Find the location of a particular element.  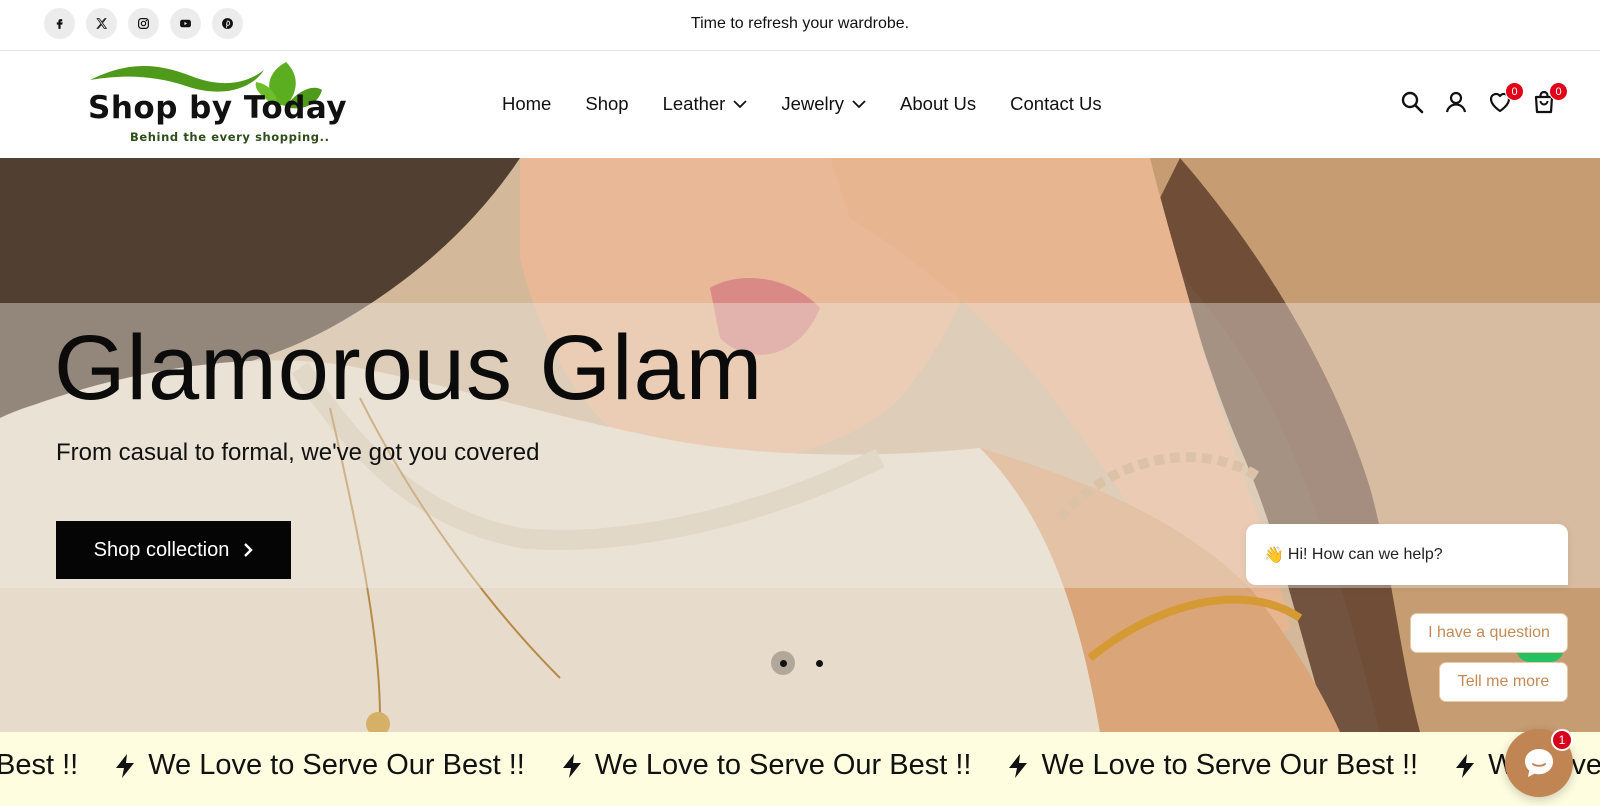

nav-leather: Leather is located at coordinates (705, 104).